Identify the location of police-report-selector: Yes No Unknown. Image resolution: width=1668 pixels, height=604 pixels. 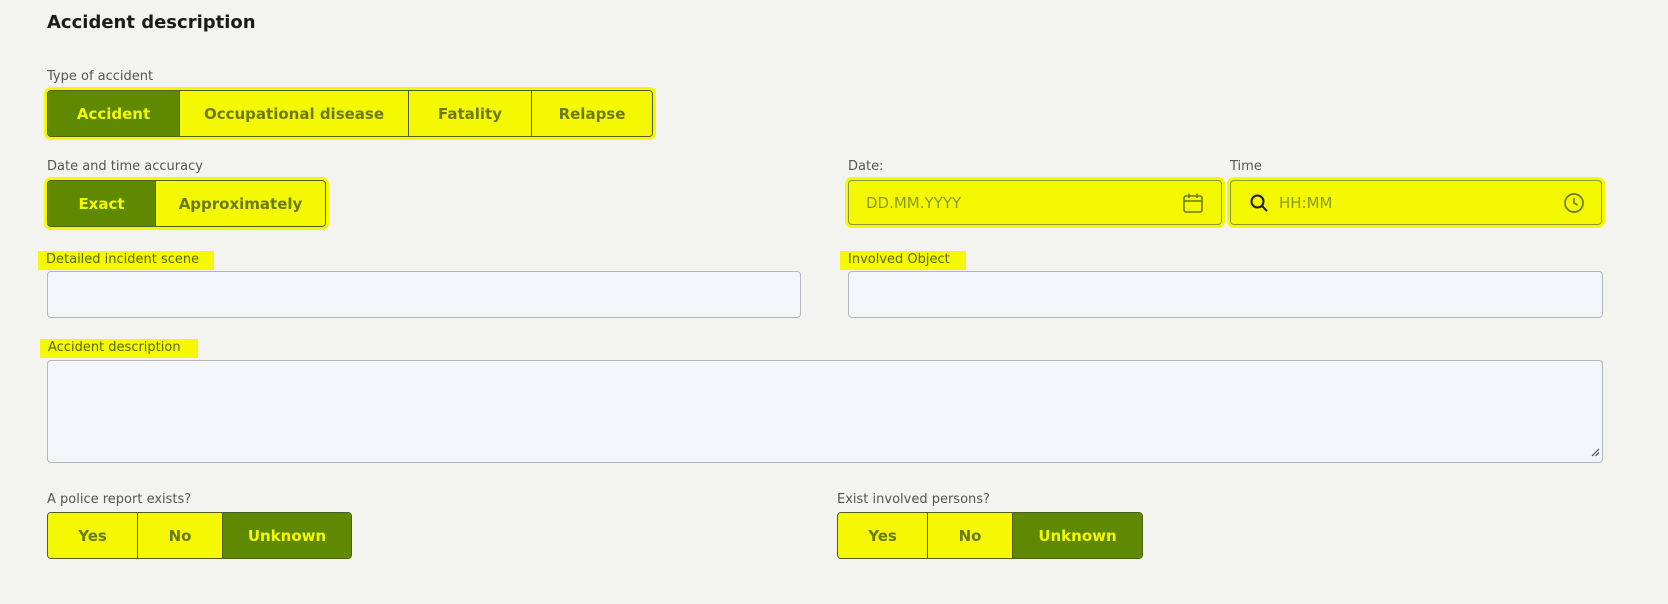
(199, 535).